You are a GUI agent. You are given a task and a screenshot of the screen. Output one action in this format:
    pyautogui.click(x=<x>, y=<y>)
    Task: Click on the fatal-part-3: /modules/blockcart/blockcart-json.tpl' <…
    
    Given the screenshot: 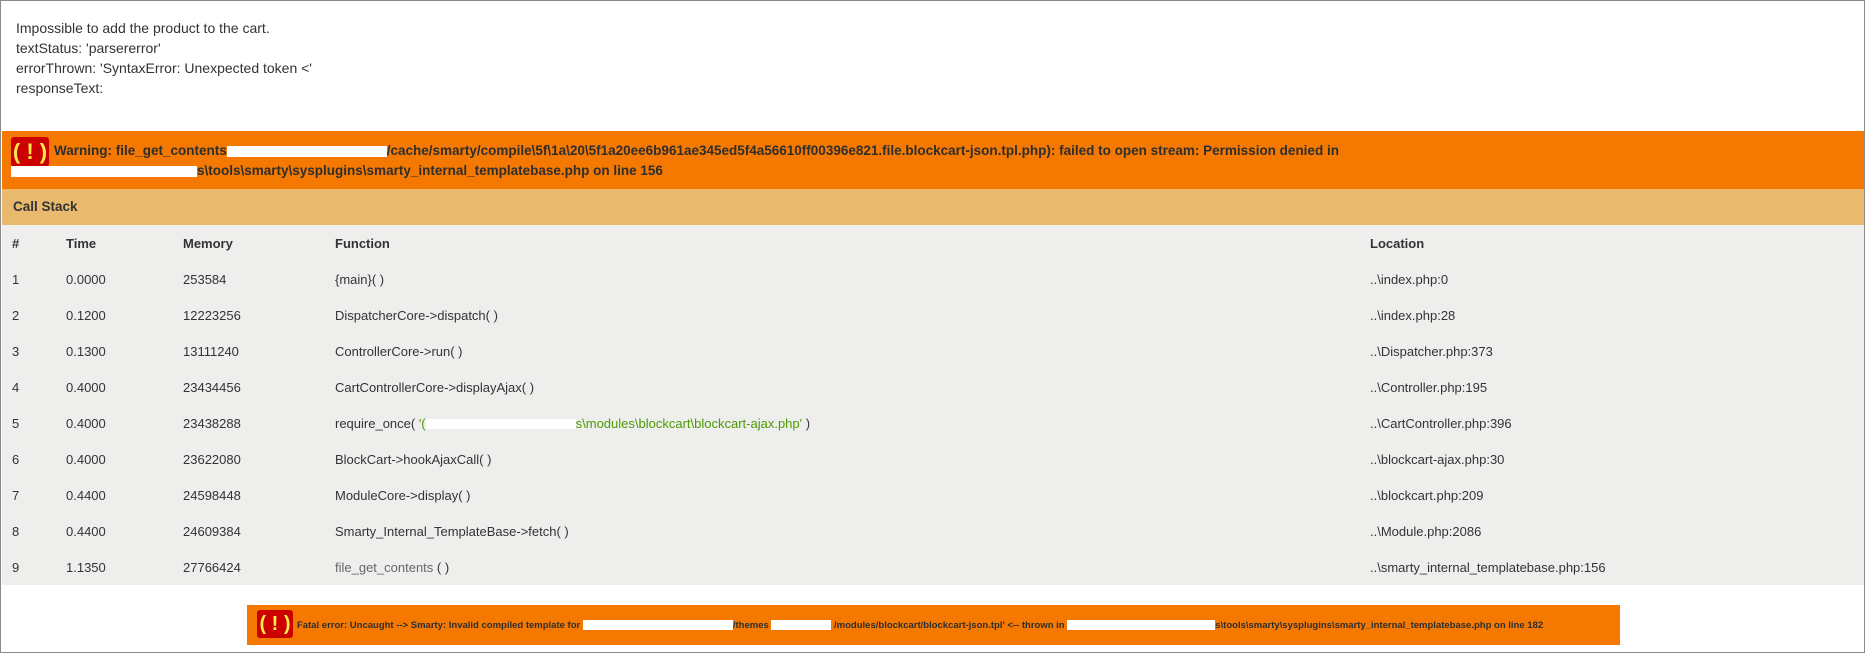 What is the action you would take?
    pyautogui.click(x=949, y=625)
    